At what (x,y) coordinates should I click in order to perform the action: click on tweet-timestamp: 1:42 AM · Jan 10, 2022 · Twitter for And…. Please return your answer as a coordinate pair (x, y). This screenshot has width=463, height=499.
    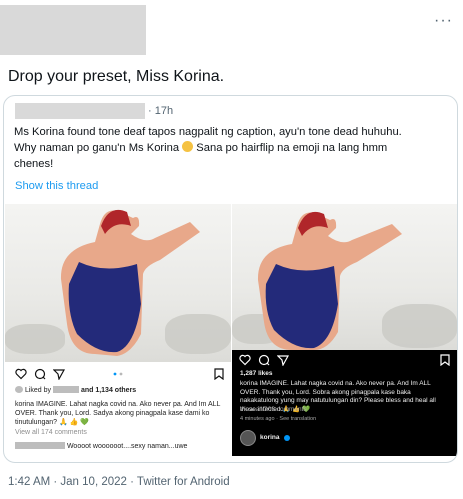
    Looking at the image, I should click on (119, 482).